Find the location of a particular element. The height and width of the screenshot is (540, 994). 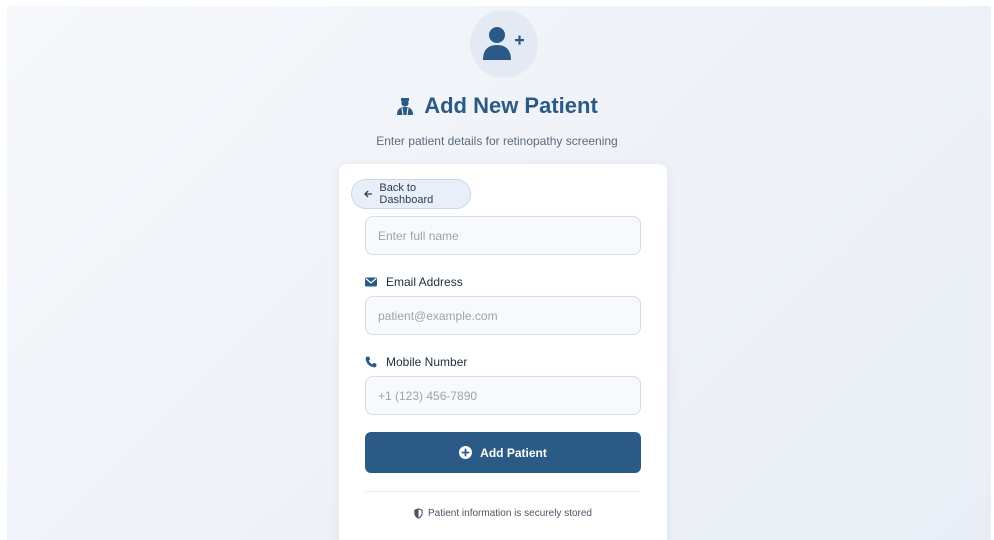

mobile-input is located at coordinates (503, 395).